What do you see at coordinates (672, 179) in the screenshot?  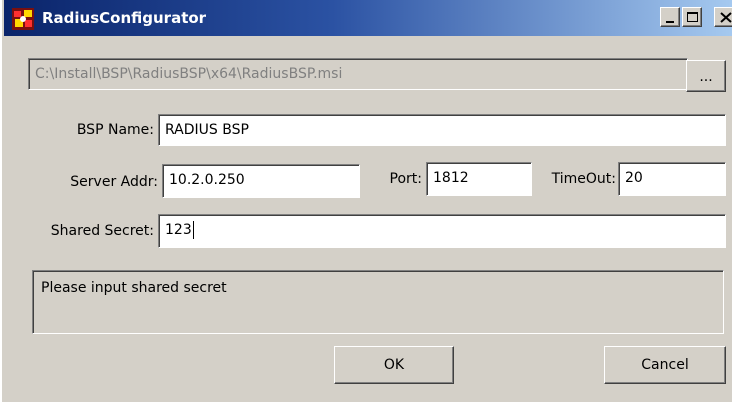 I see `timeout-input: 20` at bounding box center [672, 179].